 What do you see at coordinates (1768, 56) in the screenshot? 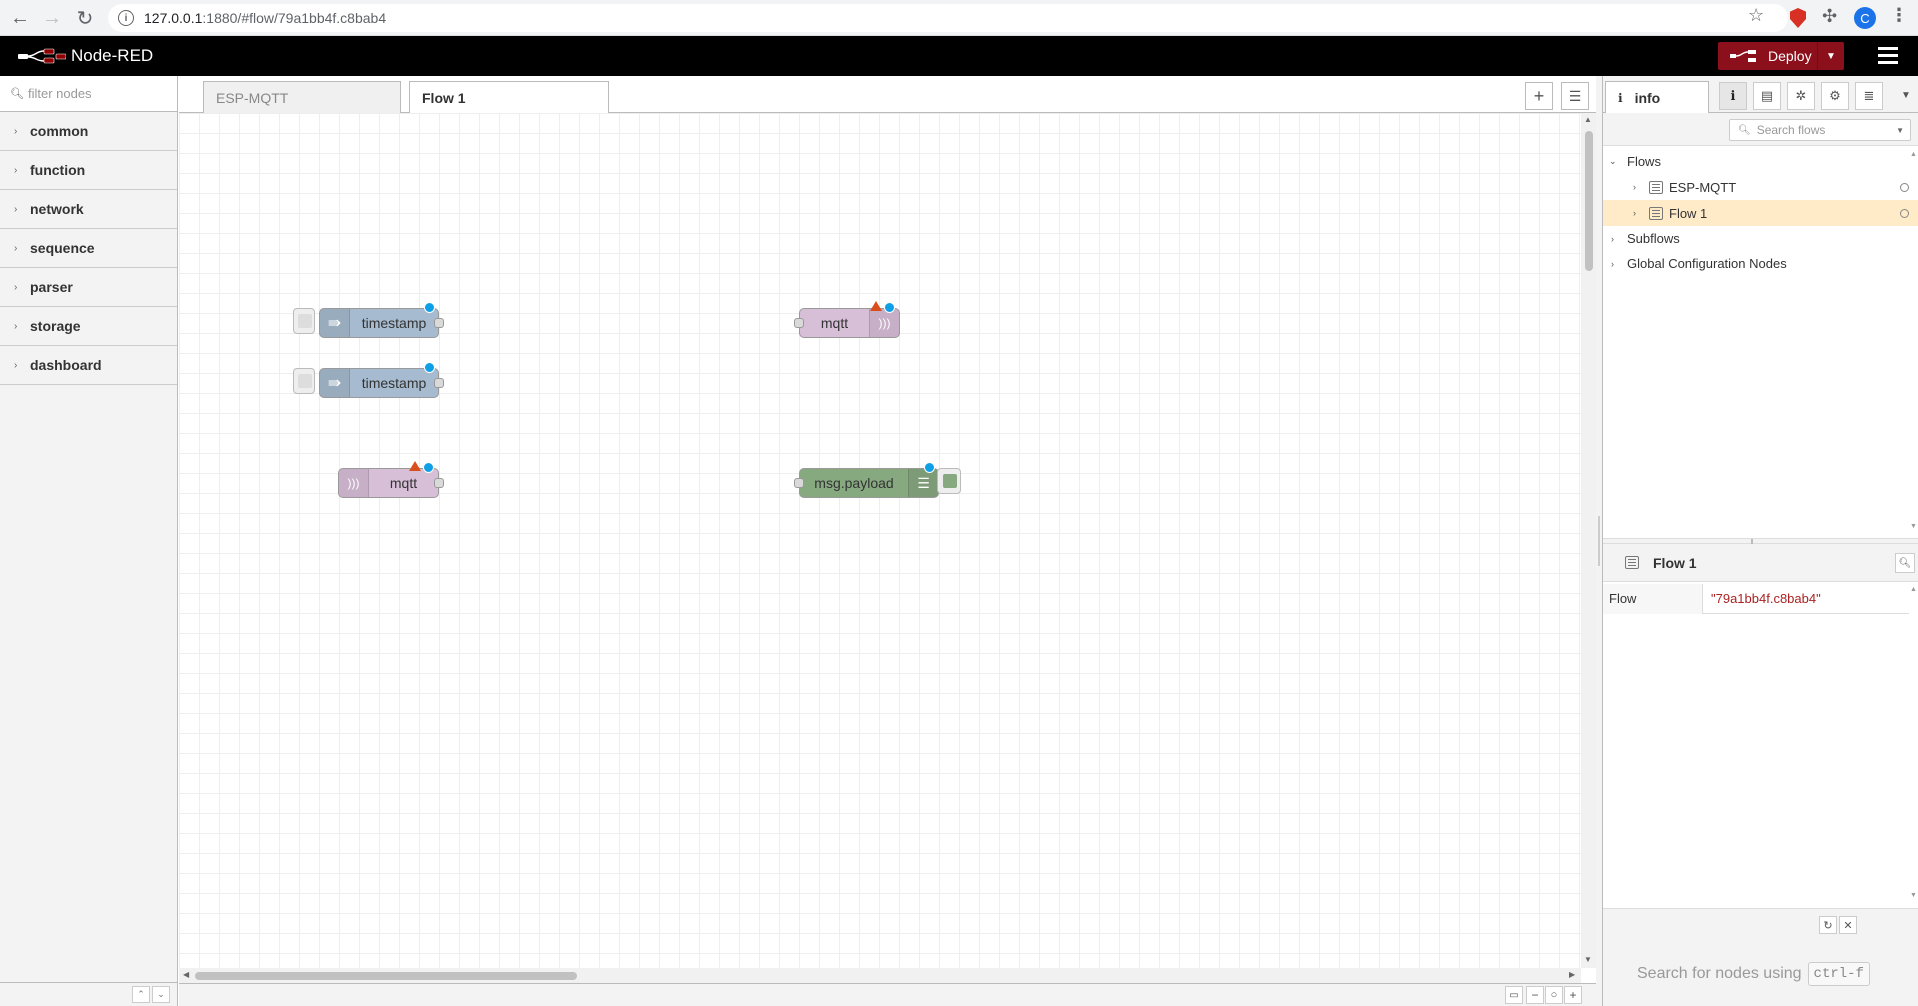
I see `deploy-main-button: Deploy` at bounding box center [1768, 56].